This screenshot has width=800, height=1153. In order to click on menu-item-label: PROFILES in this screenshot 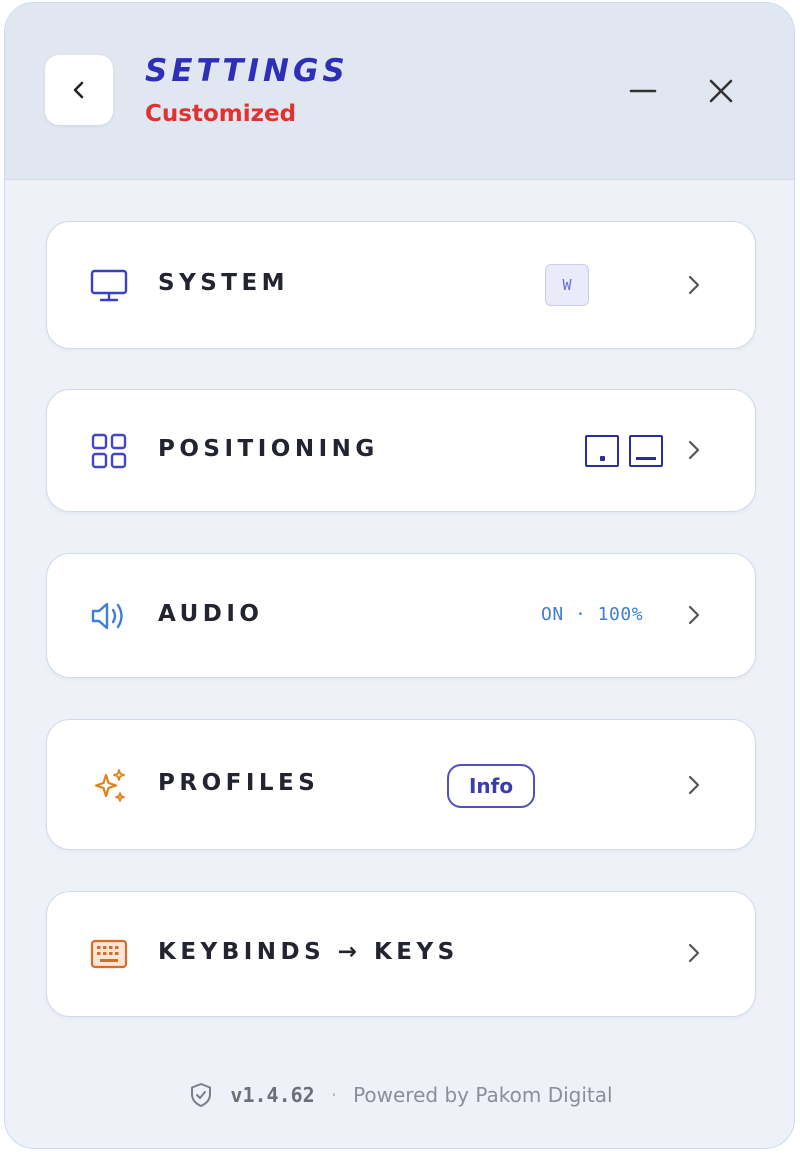, I will do `click(239, 783)`.